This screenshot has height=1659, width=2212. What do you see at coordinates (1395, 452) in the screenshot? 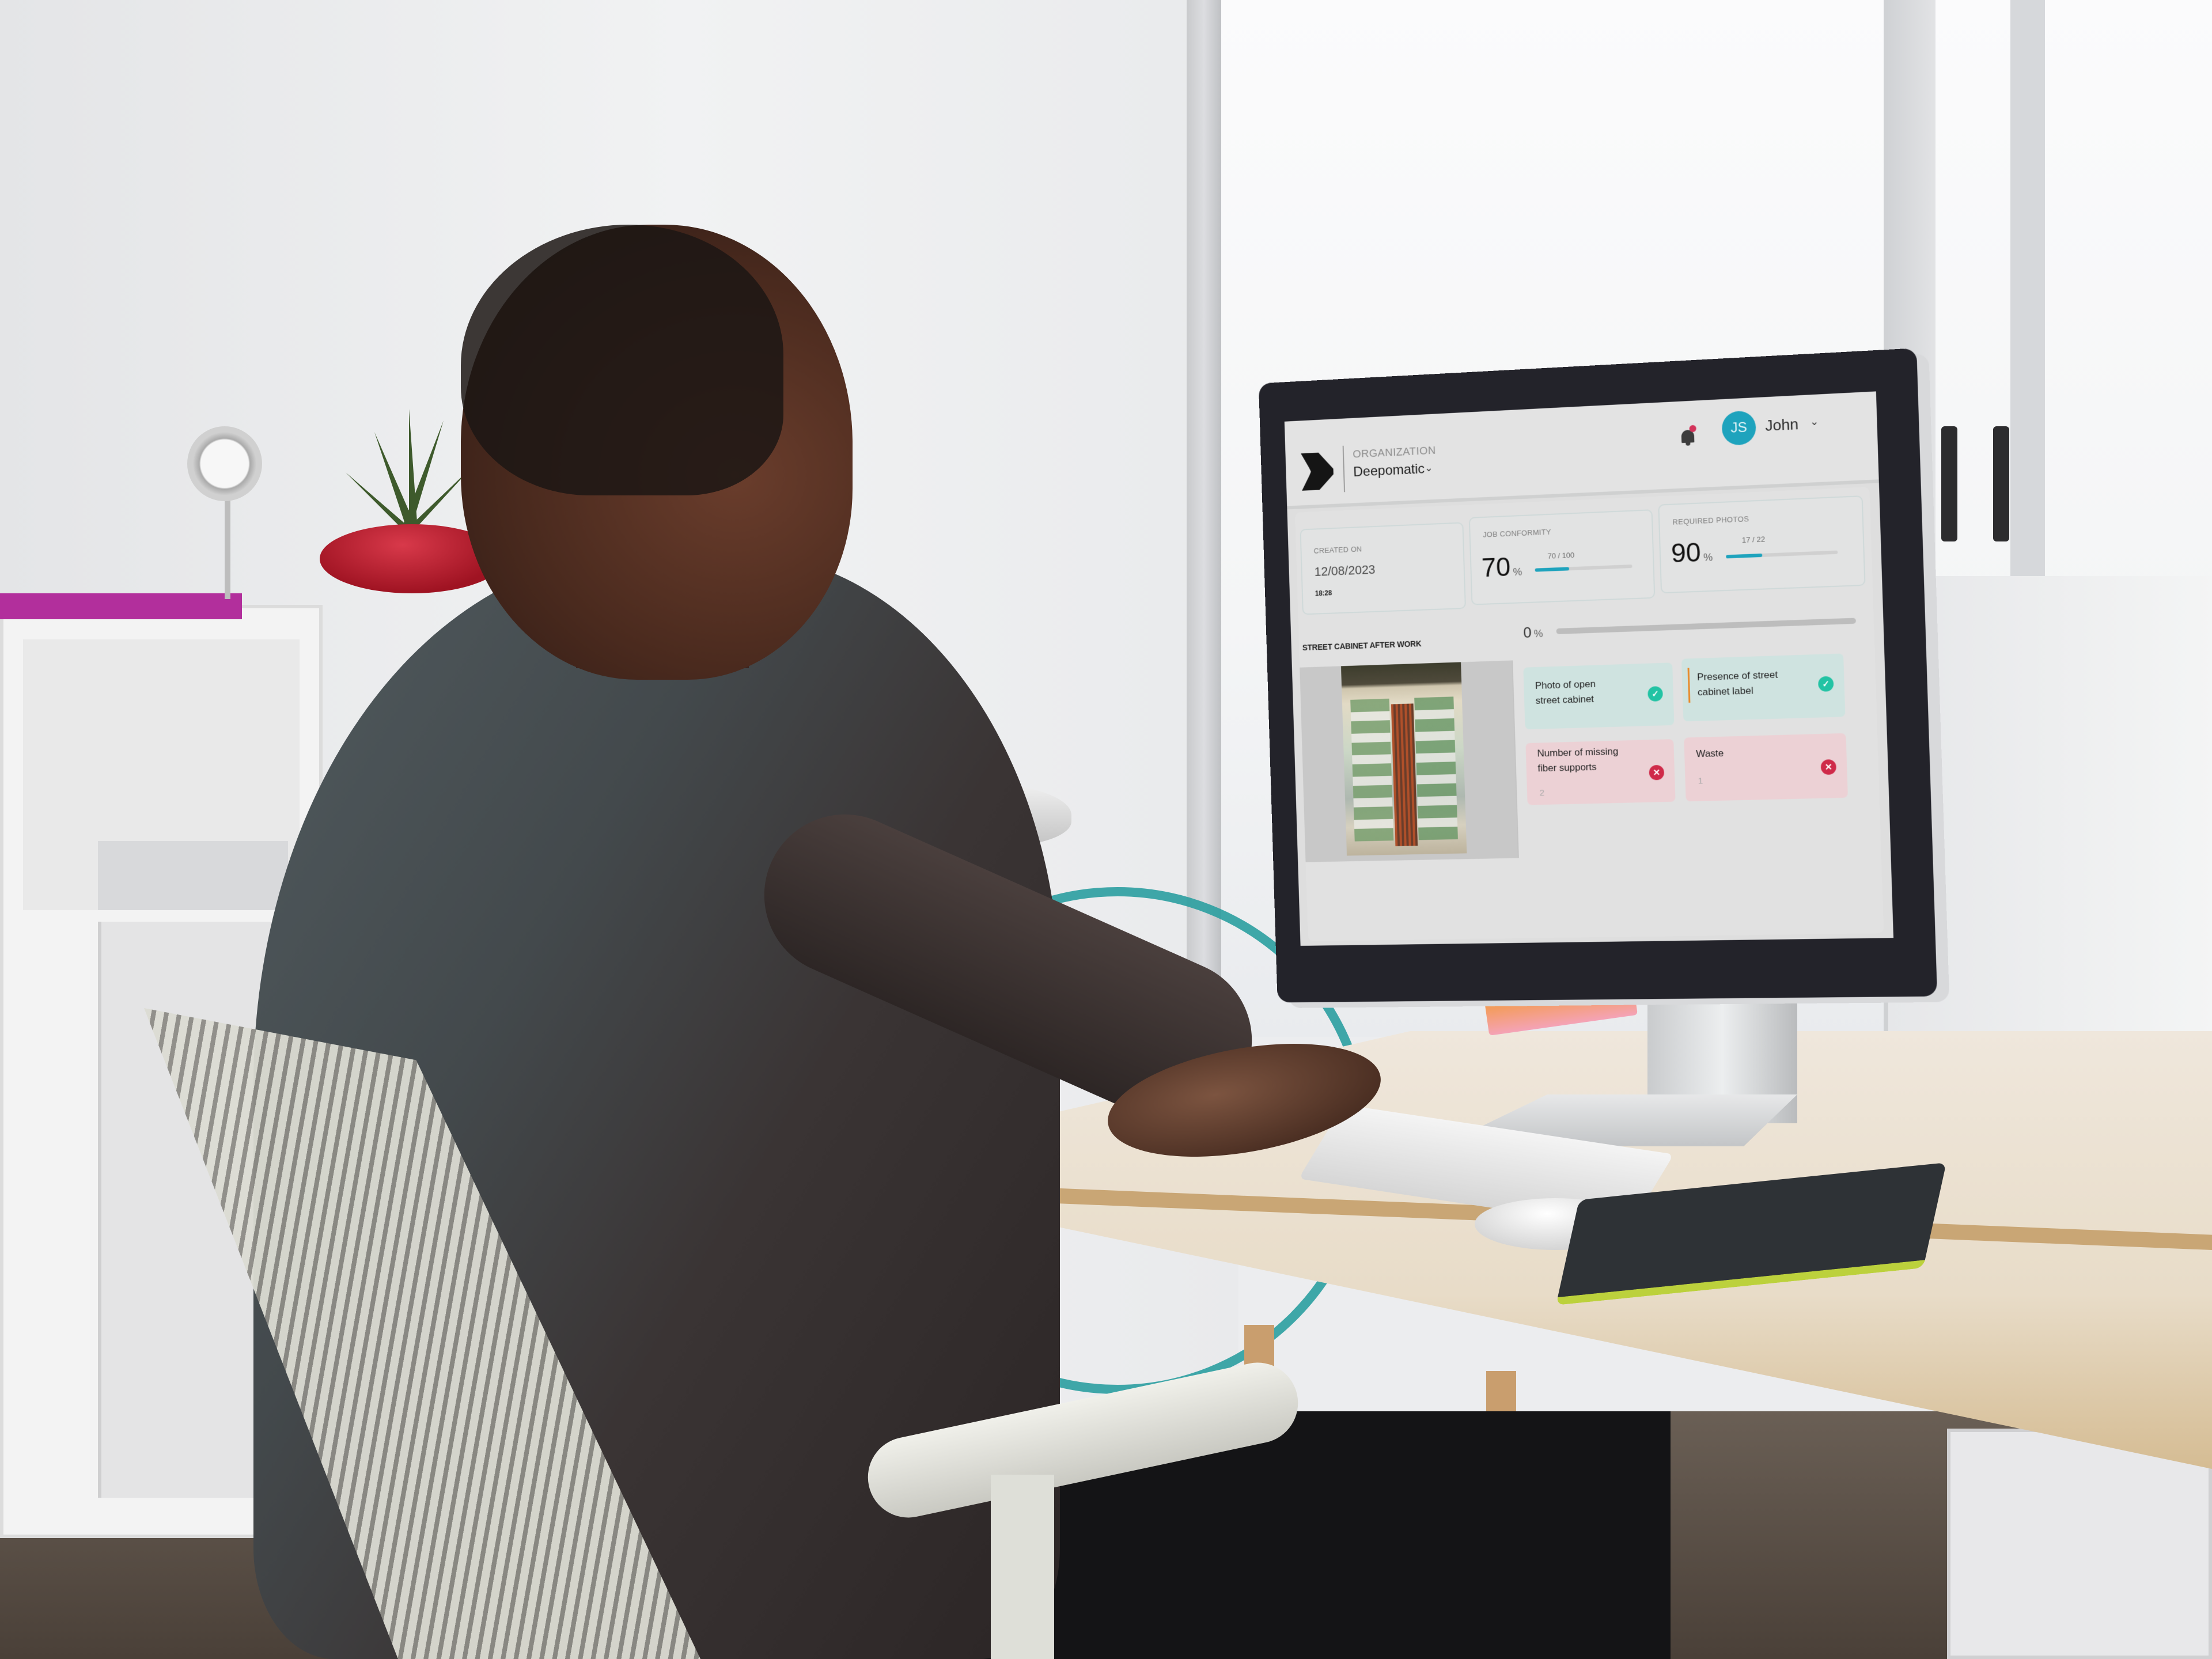
I see `organization-label: ORGANIZATION` at bounding box center [1395, 452].